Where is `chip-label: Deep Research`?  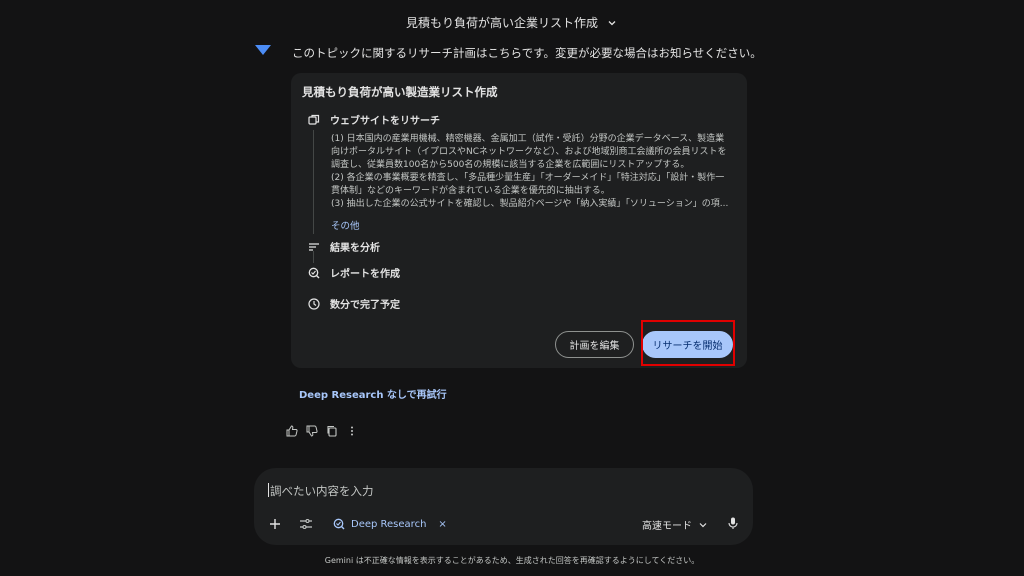 chip-label: Deep Research is located at coordinates (389, 524).